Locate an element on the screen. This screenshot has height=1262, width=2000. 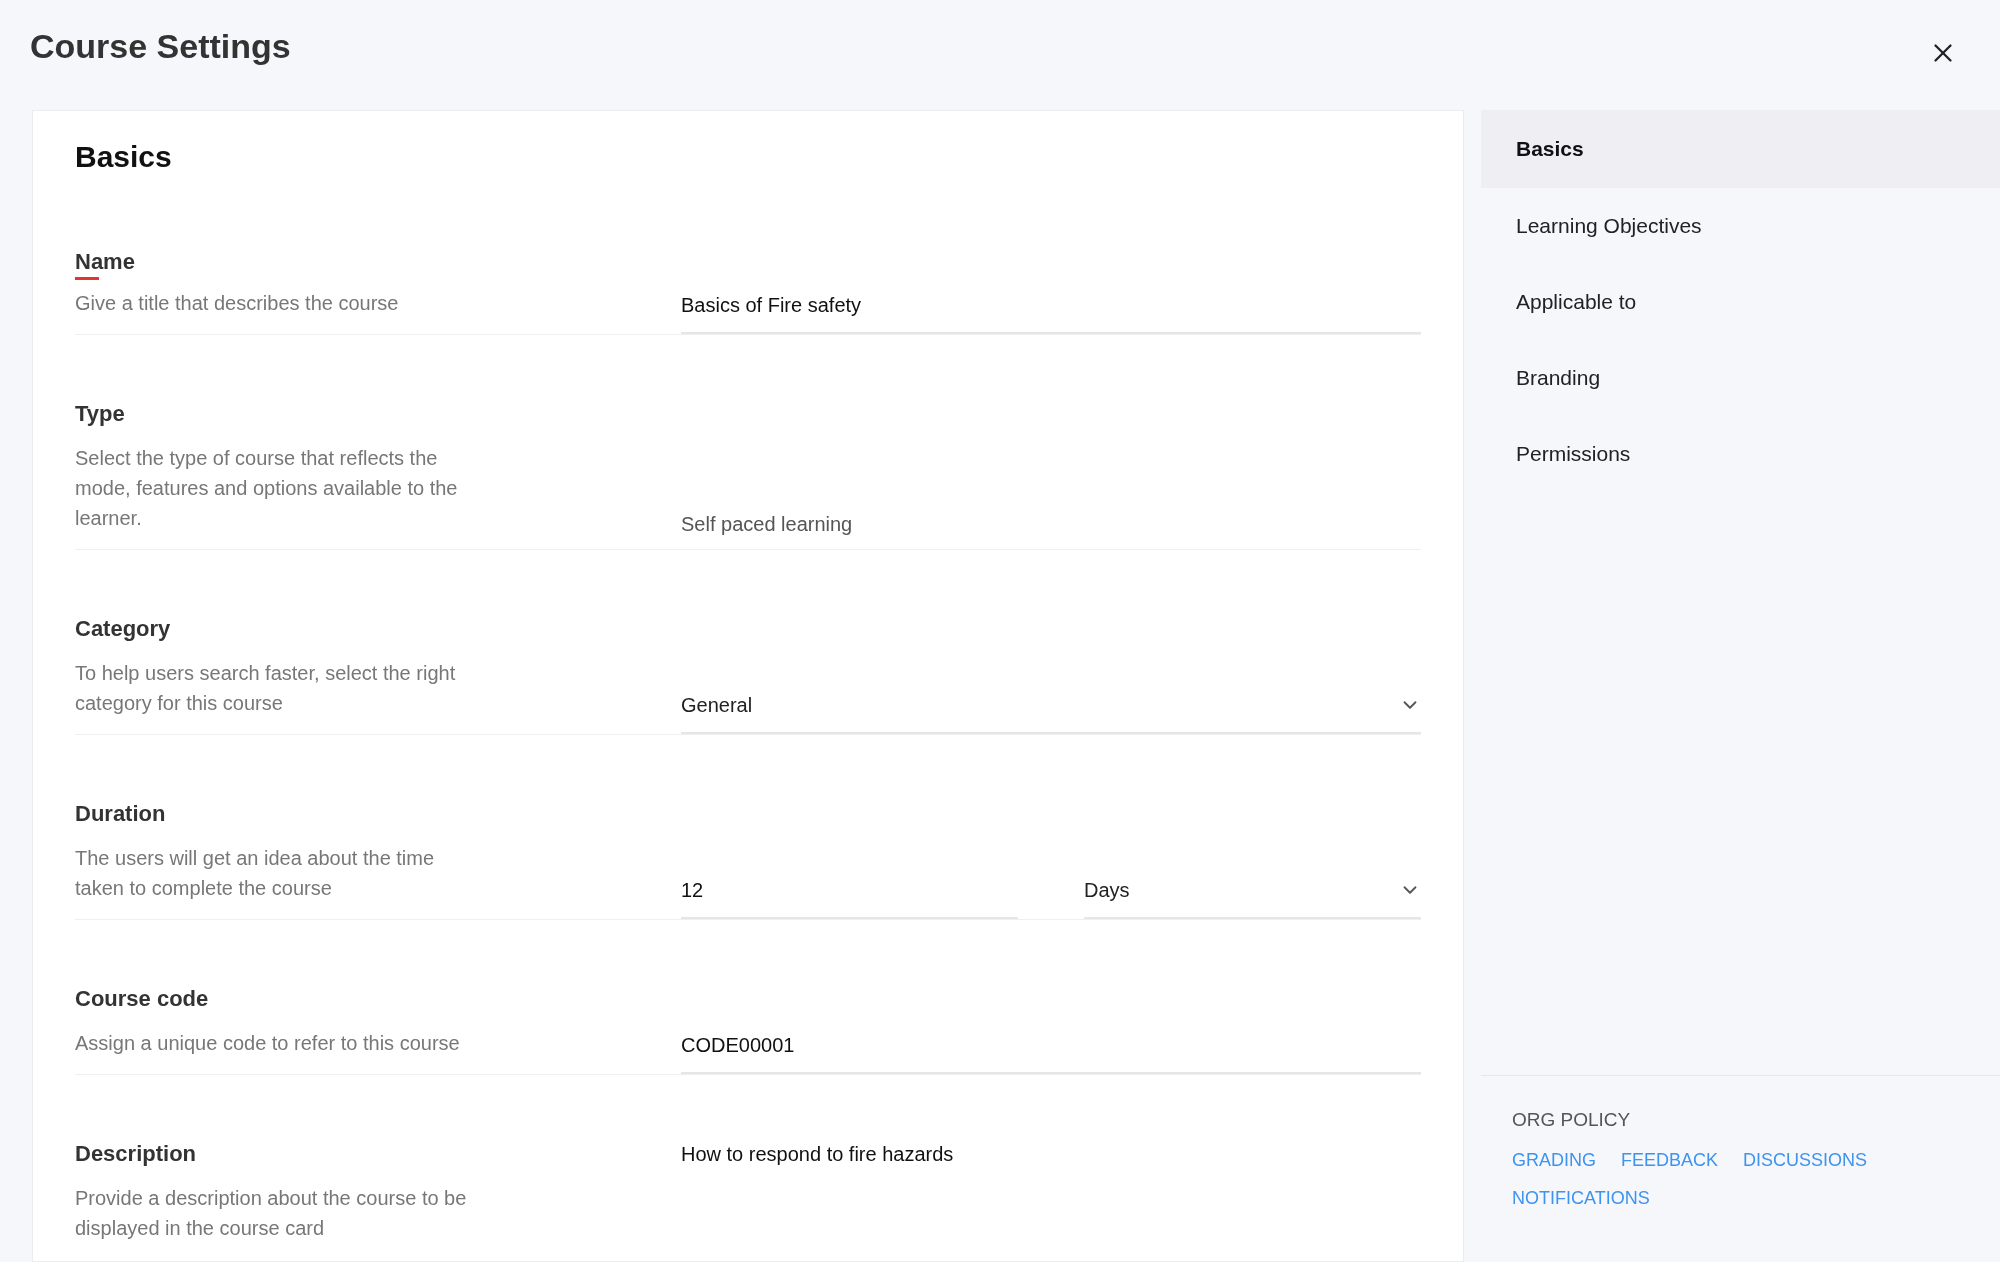
description-textarea: How to respond to fire hazards is located at coordinates (1051, 1154).